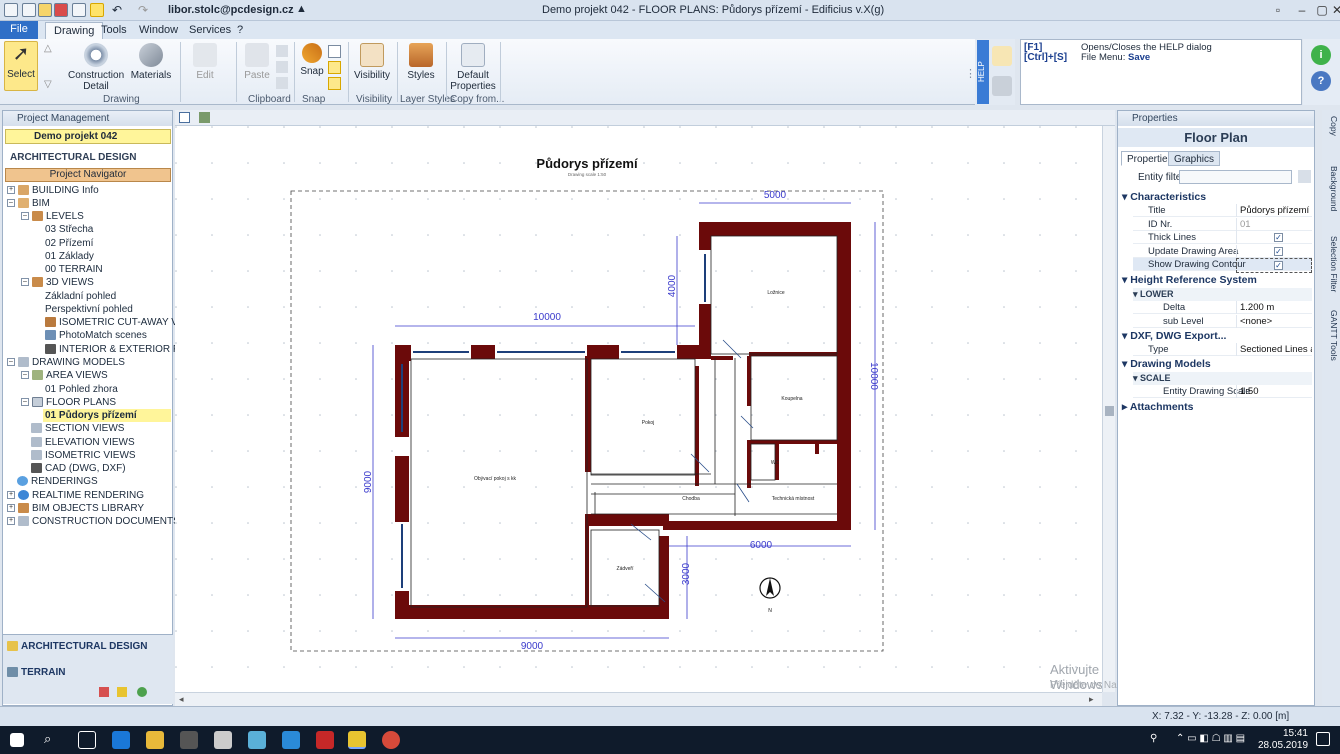 The image size is (1340, 754). What do you see at coordinates (1217, 407) in the screenshot?
I see `section-attachments: ▸ Attachments` at bounding box center [1217, 407].